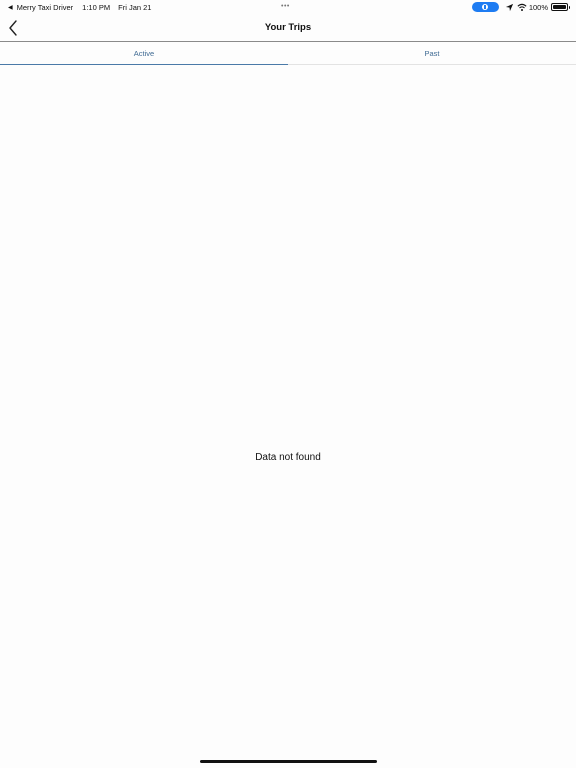  Describe the element at coordinates (96, 7) in the screenshot. I see `status-time: 1:10 PM` at that location.